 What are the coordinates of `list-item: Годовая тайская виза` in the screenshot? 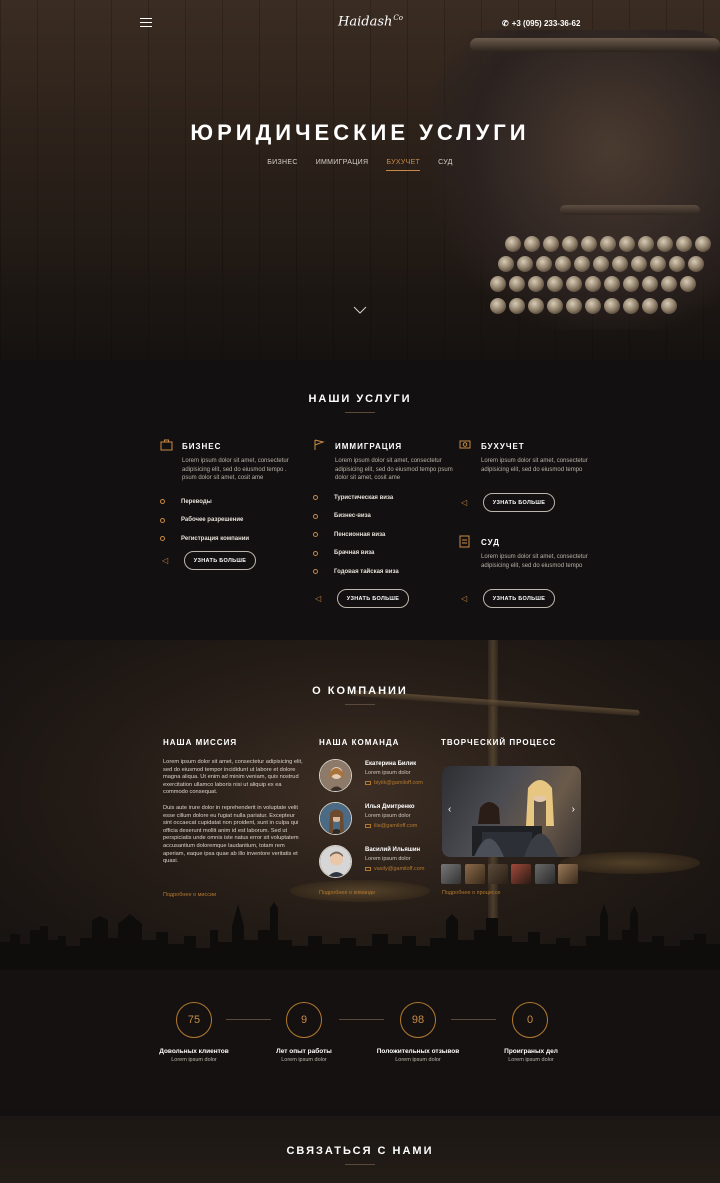 It's located at (383, 572).